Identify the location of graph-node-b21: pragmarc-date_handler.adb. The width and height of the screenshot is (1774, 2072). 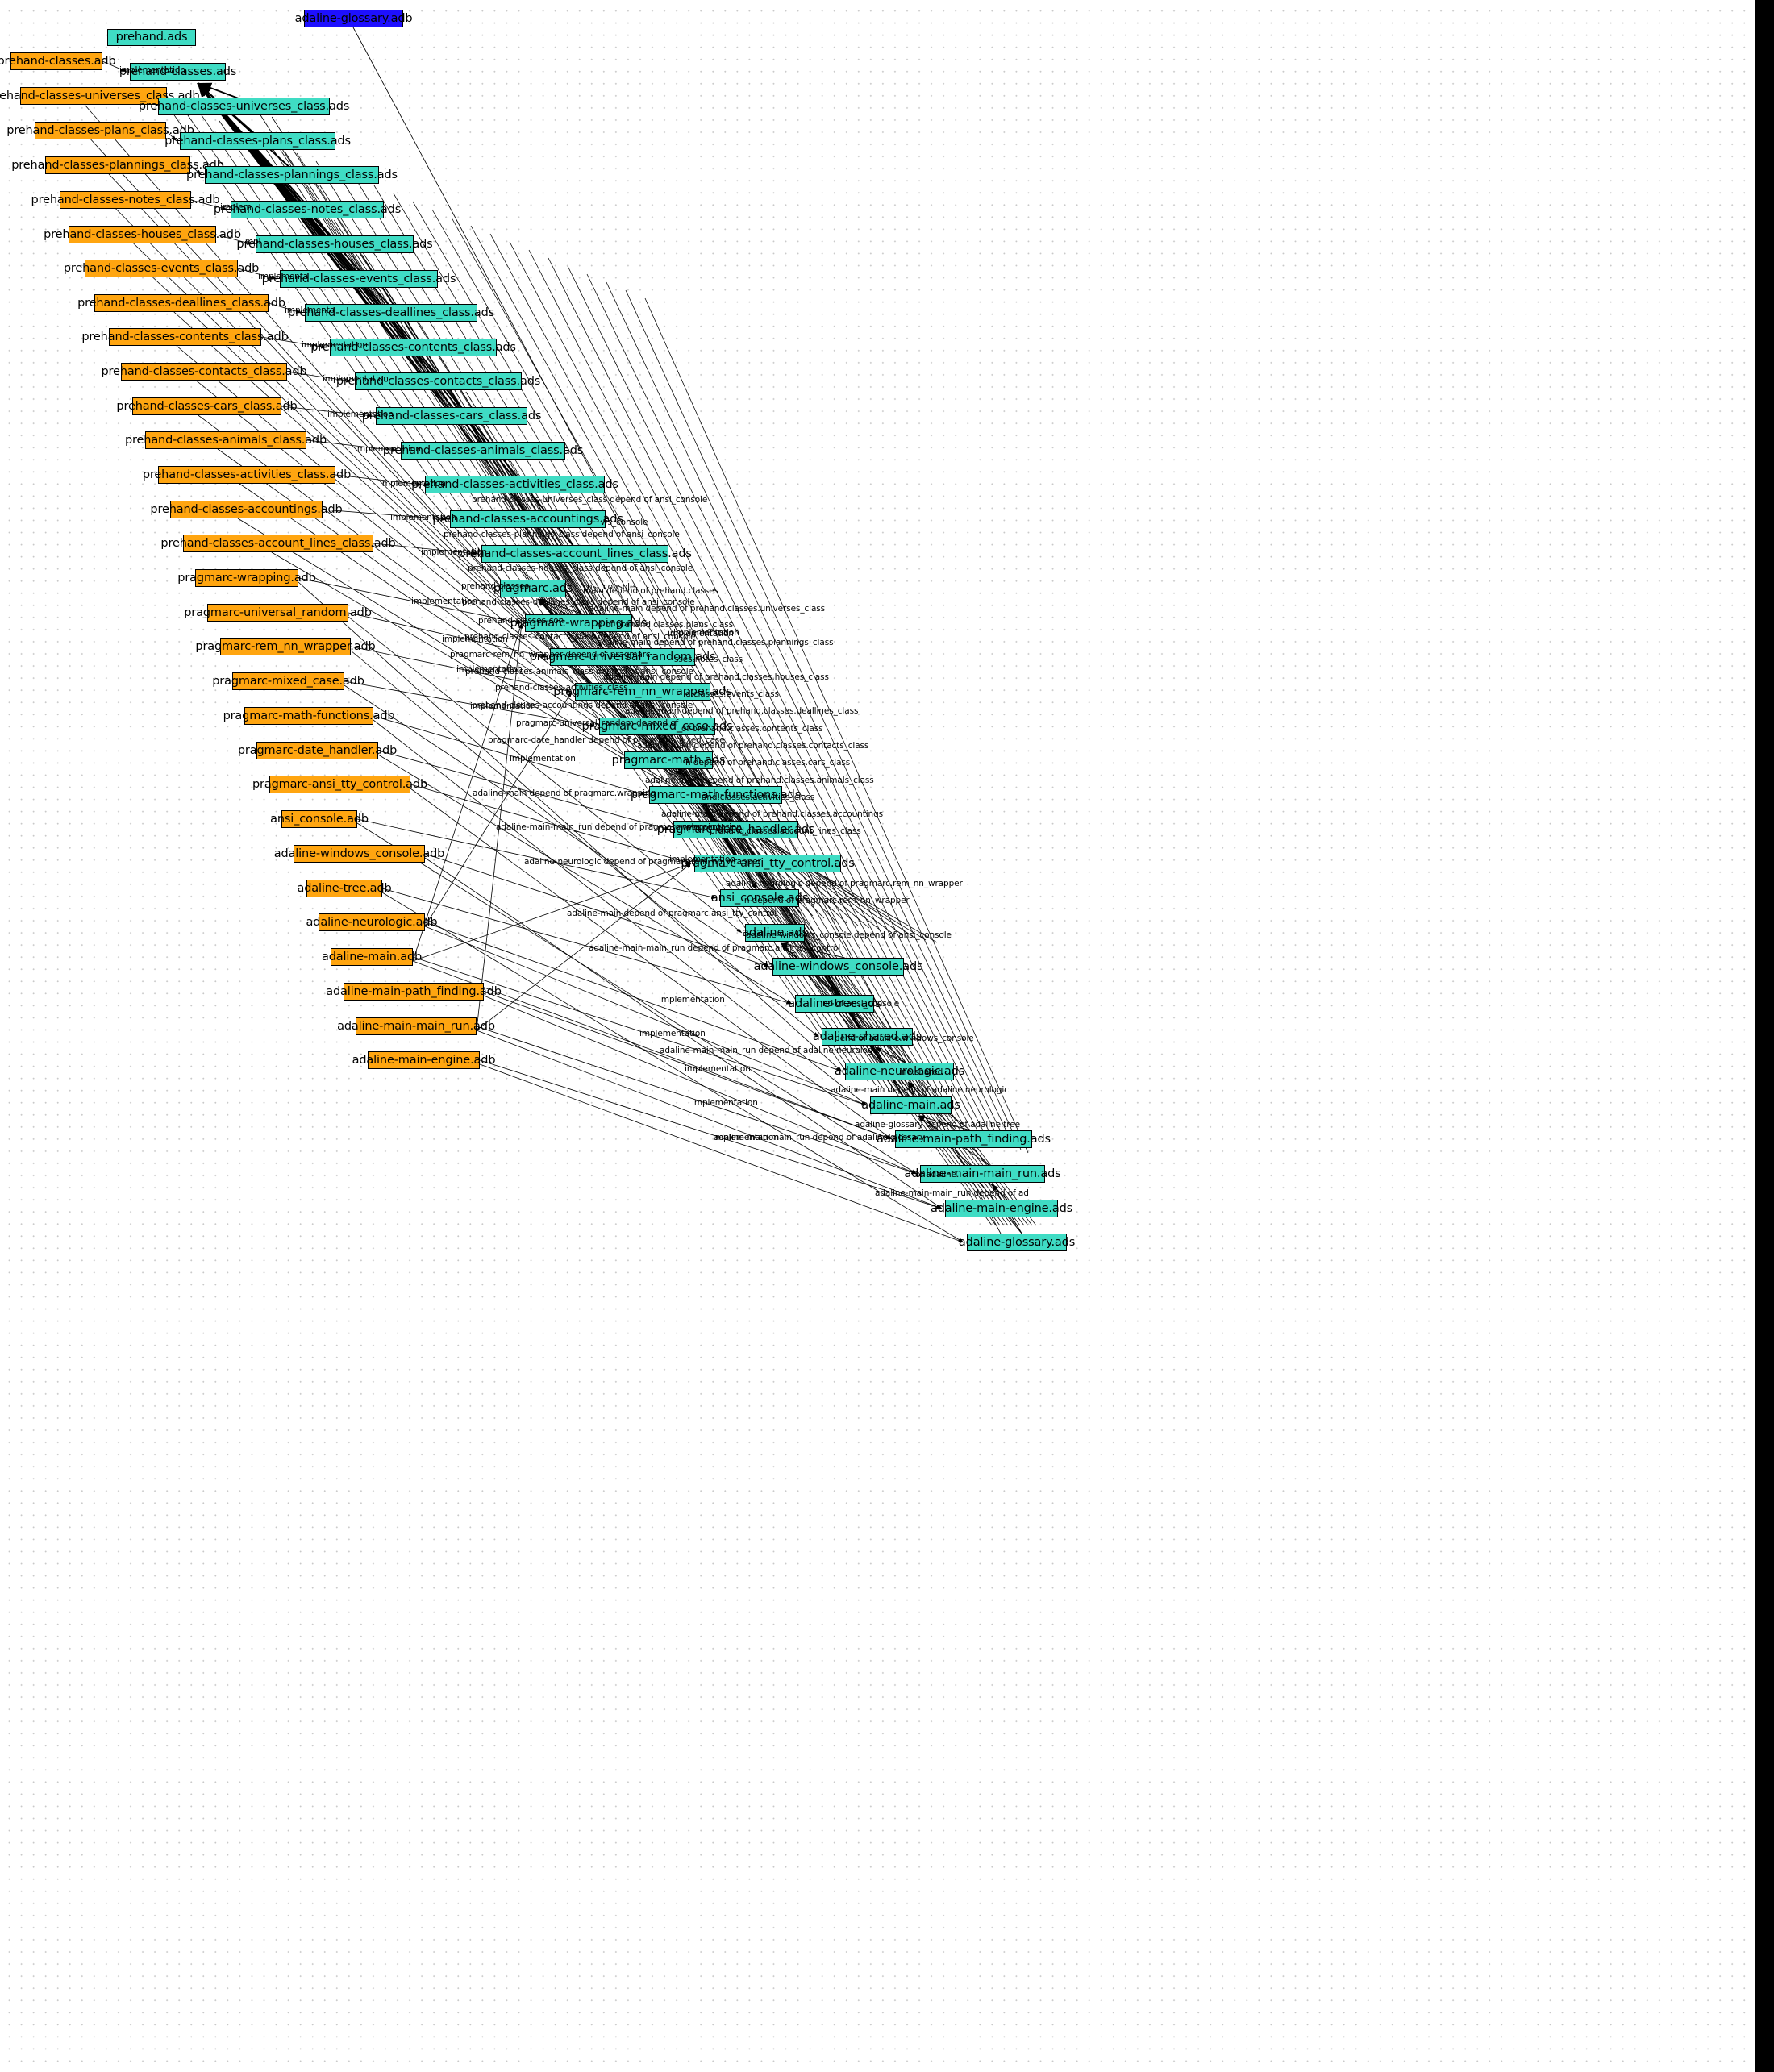
(317, 750).